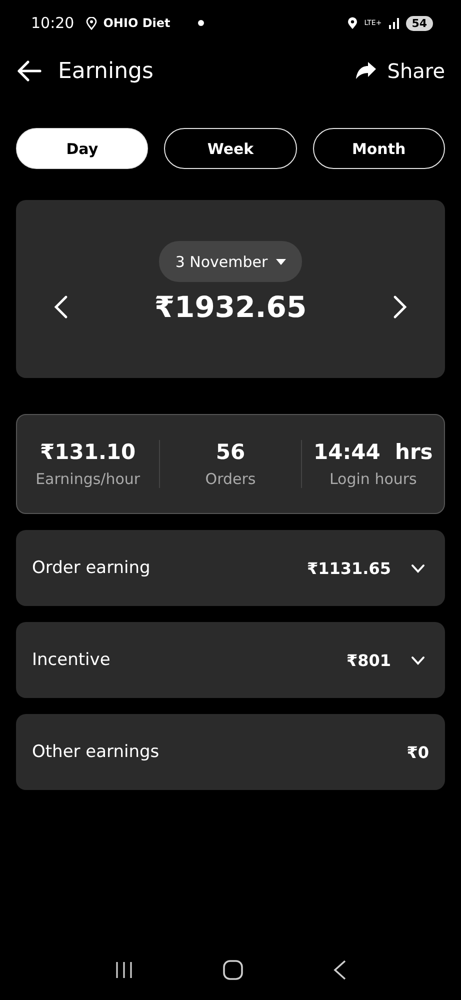 This screenshot has height=1000, width=461. Describe the element at coordinates (230, 479) in the screenshot. I see `stat-label: Orders` at that location.